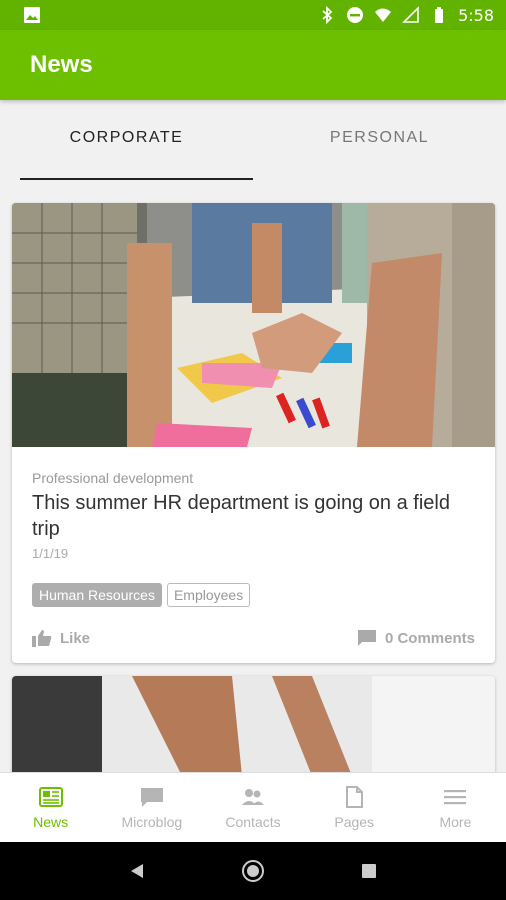 This screenshot has width=506, height=900. What do you see at coordinates (355, 796) in the screenshot?
I see `pages-icon` at bounding box center [355, 796].